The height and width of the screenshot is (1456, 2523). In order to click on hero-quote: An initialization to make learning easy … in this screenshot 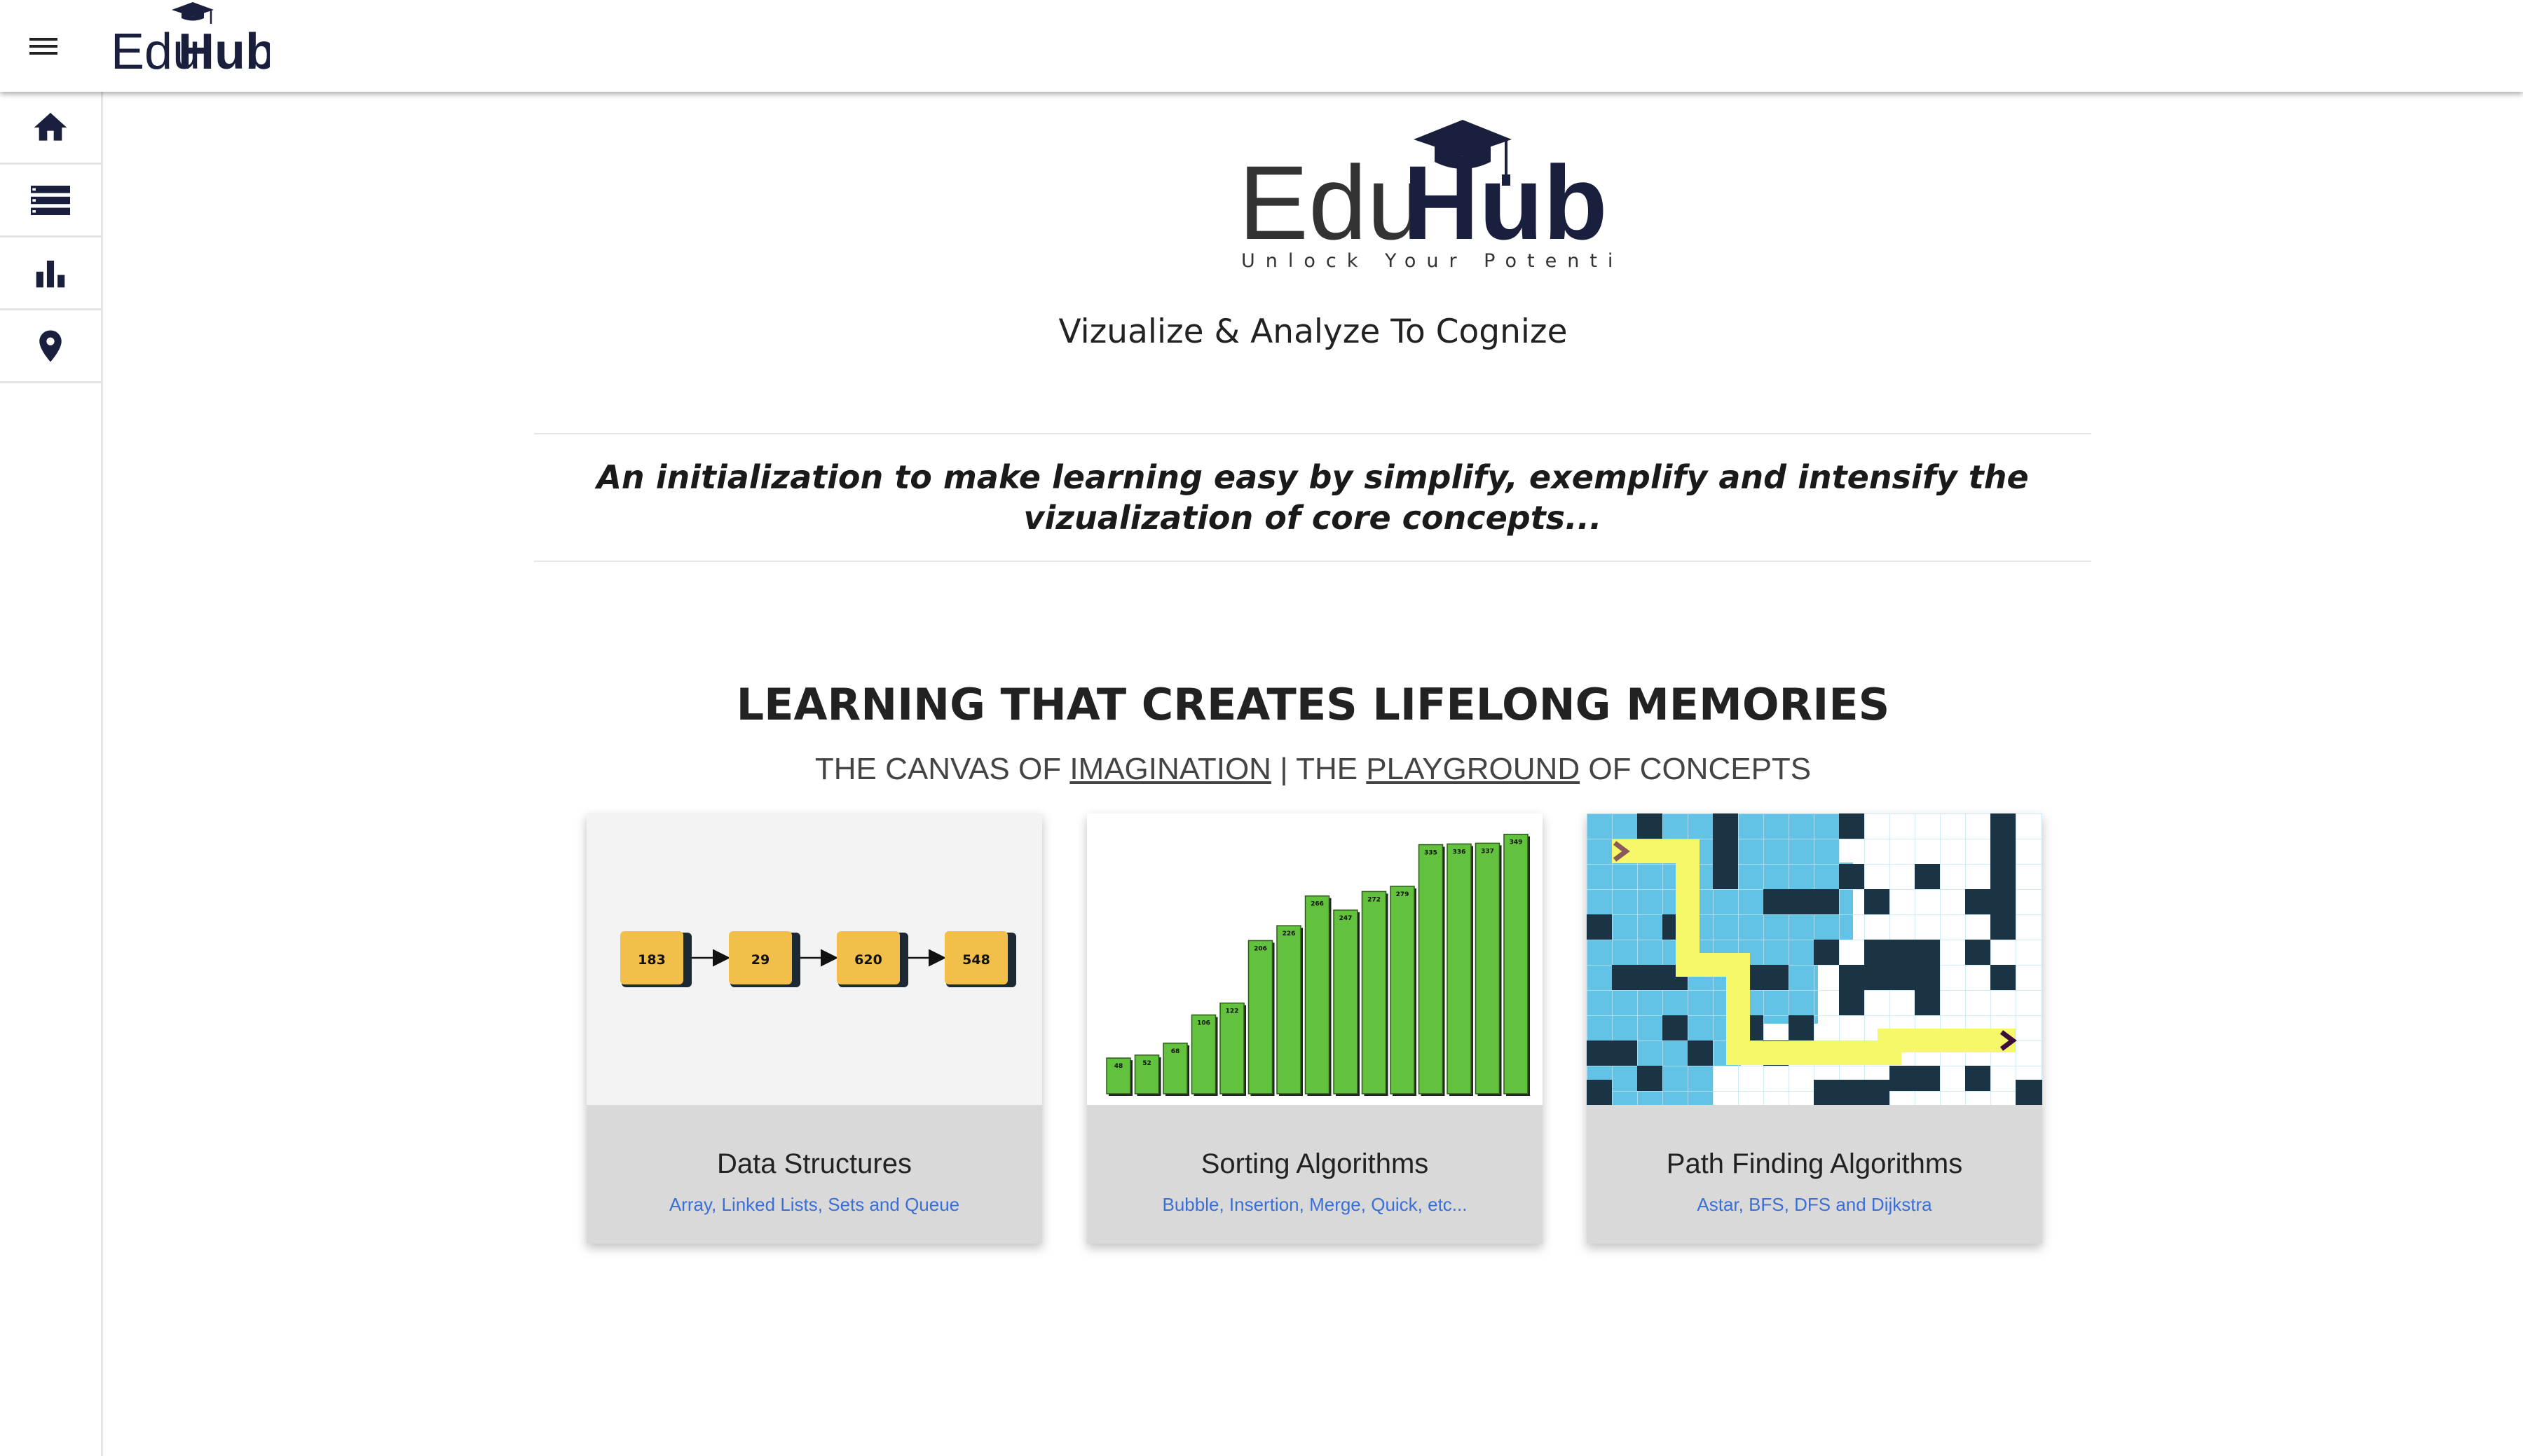, I will do `click(1312, 497)`.